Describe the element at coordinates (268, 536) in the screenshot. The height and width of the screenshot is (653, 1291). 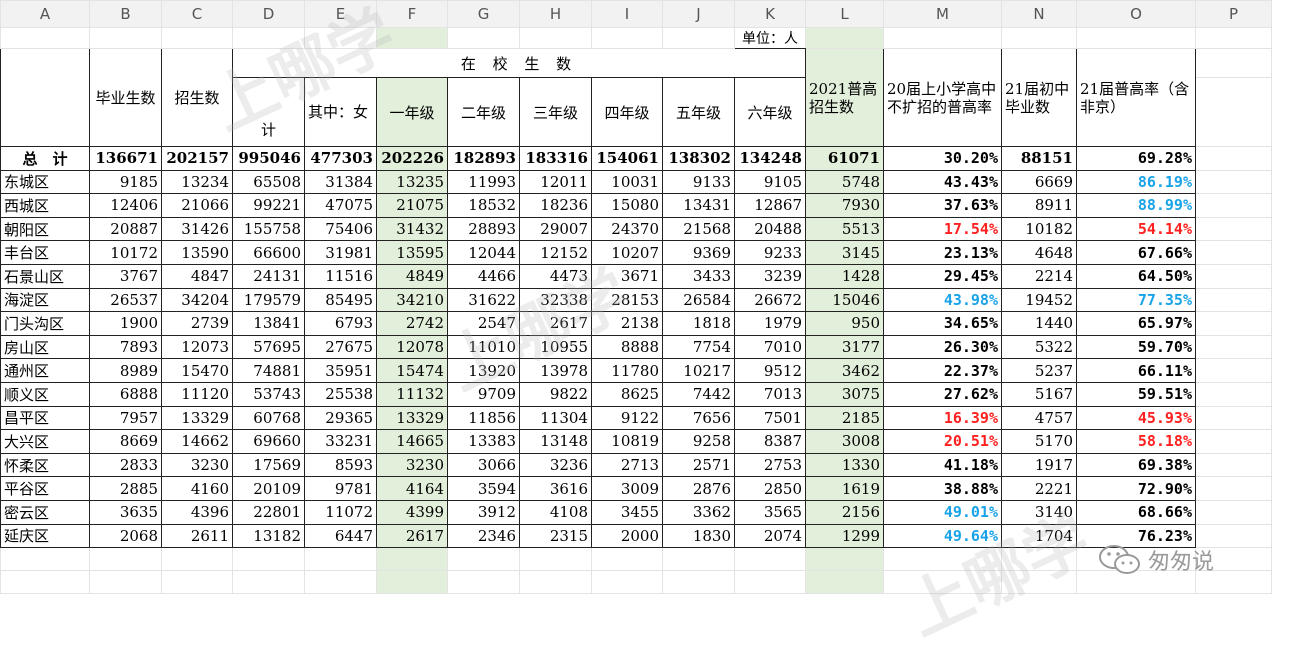
I see `table-cell: 13182` at that location.